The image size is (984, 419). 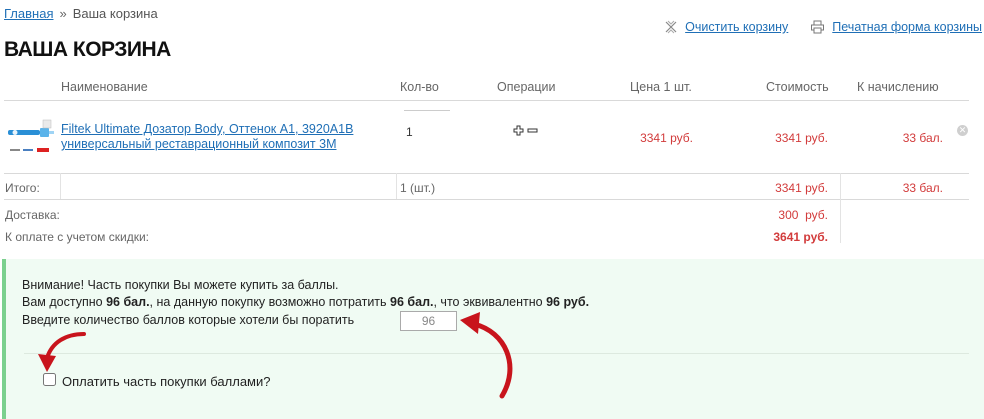 I want to click on print-cart-action: Печатная форма корзины, so click(x=896, y=27).